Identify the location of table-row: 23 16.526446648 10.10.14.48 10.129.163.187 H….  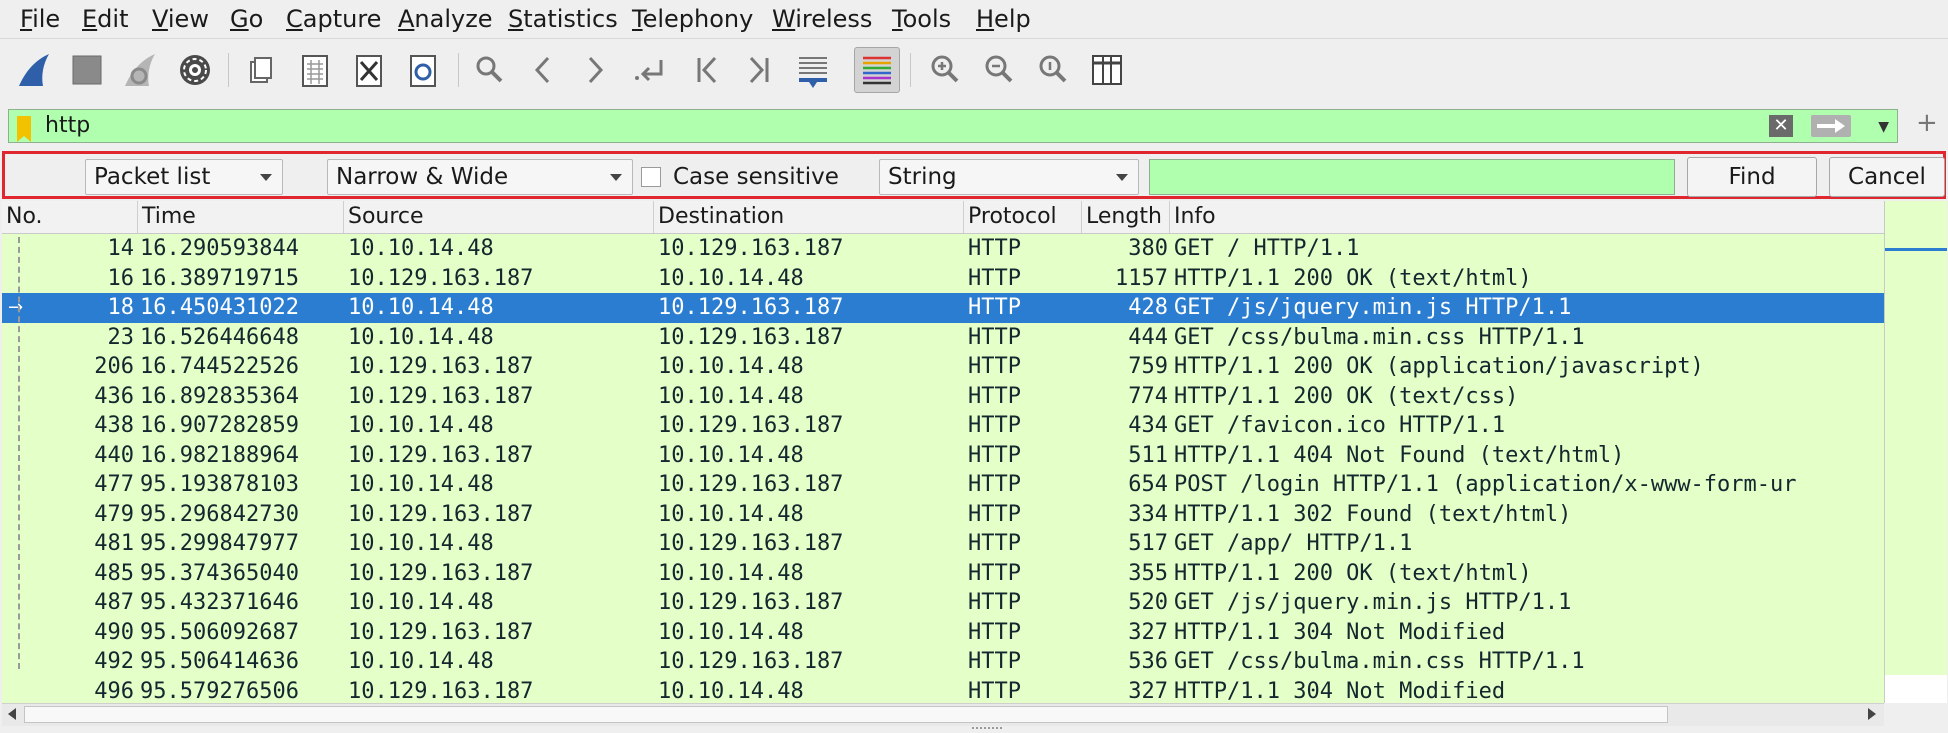
(943, 338).